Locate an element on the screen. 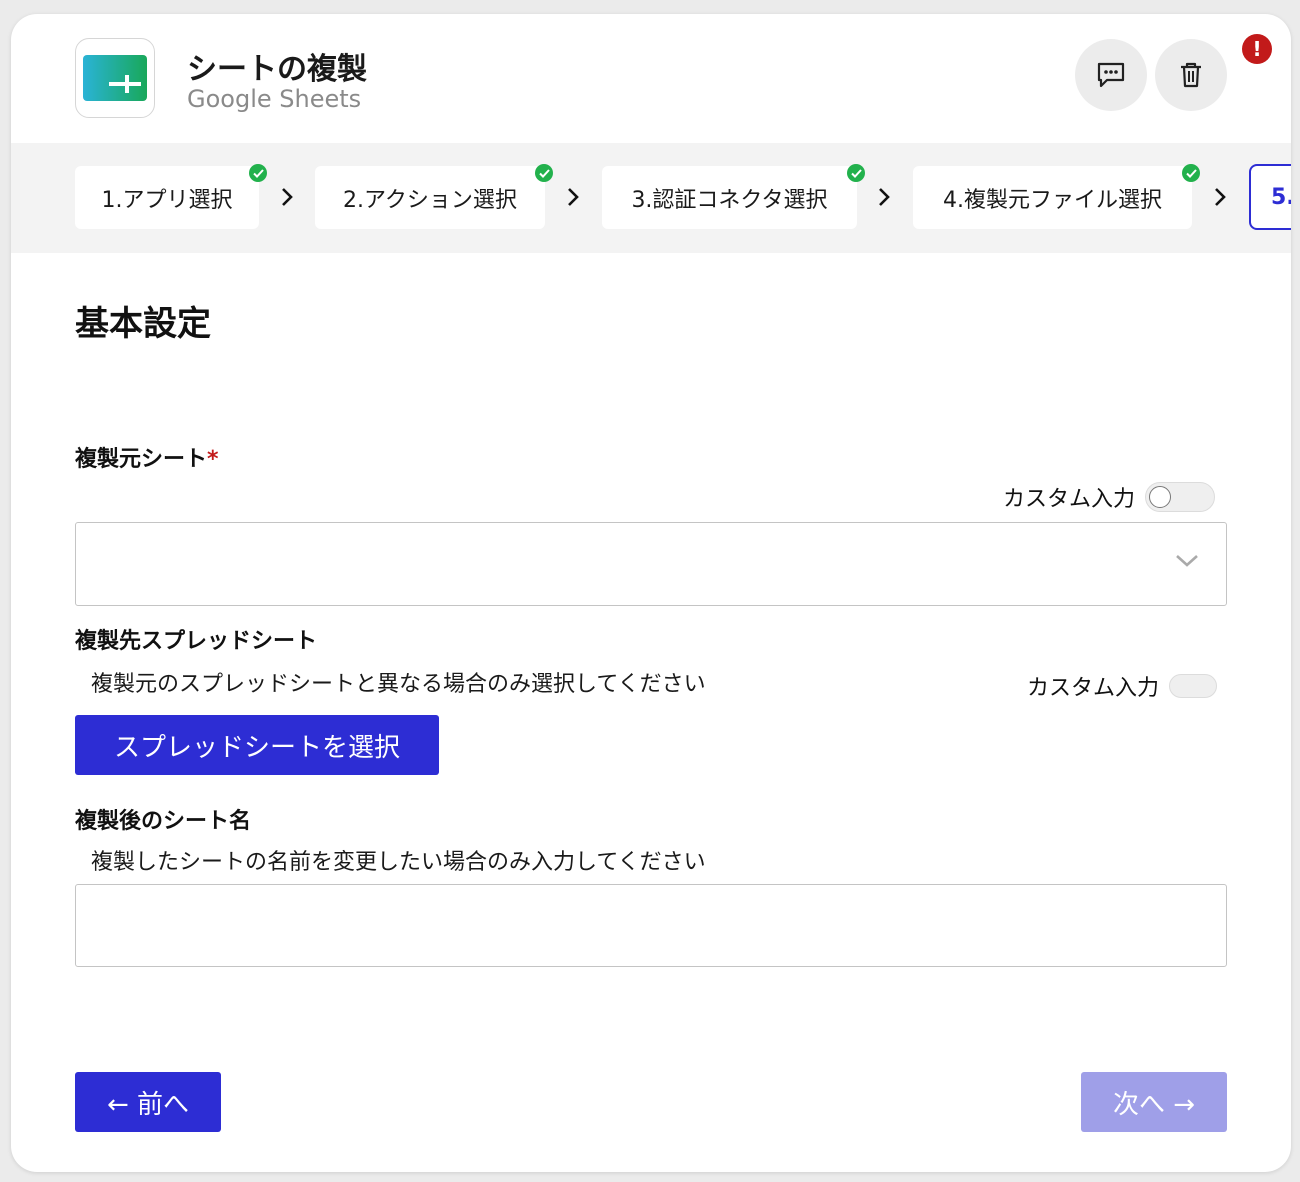  dest-spreadsheet-hint: 複製元のスプレッドシートと異なる場合のみ選択してください is located at coordinates (398, 684).